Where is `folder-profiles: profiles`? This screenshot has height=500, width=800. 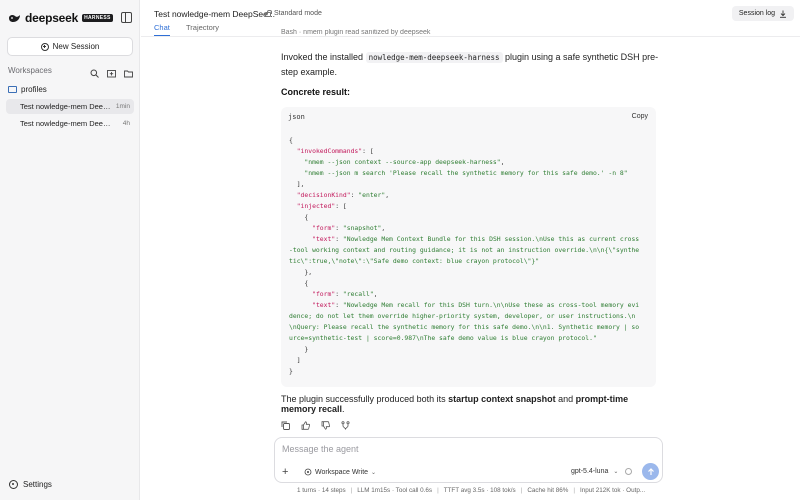
folder-profiles: profiles is located at coordinates (27, 89).